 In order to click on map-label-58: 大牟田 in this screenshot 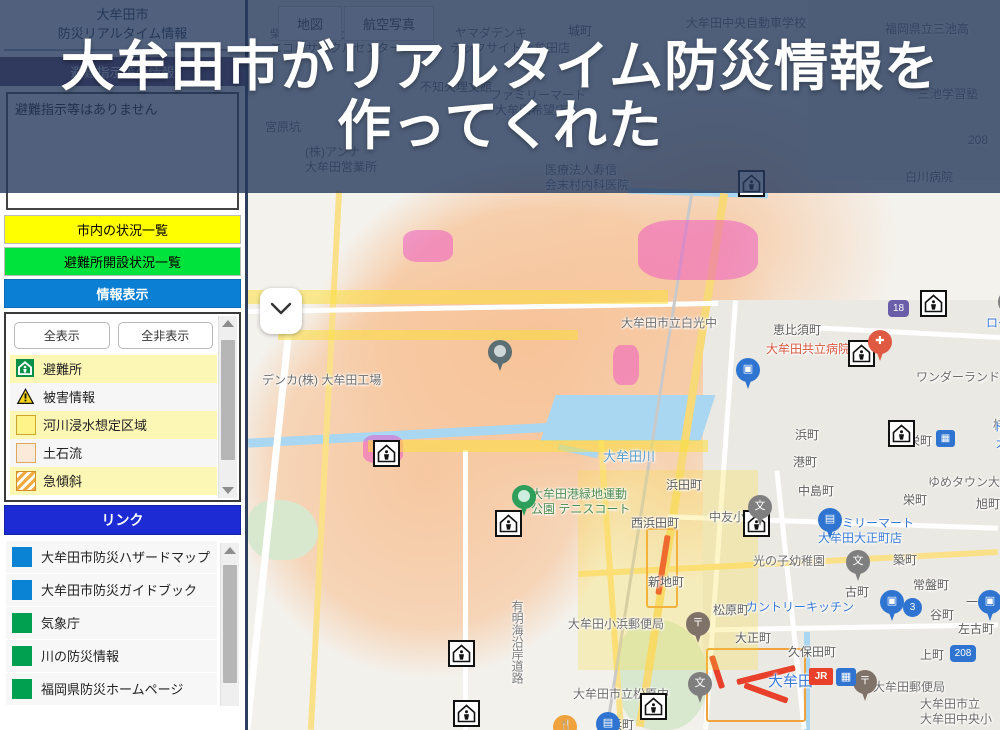, I will do `click(791, 681)`.